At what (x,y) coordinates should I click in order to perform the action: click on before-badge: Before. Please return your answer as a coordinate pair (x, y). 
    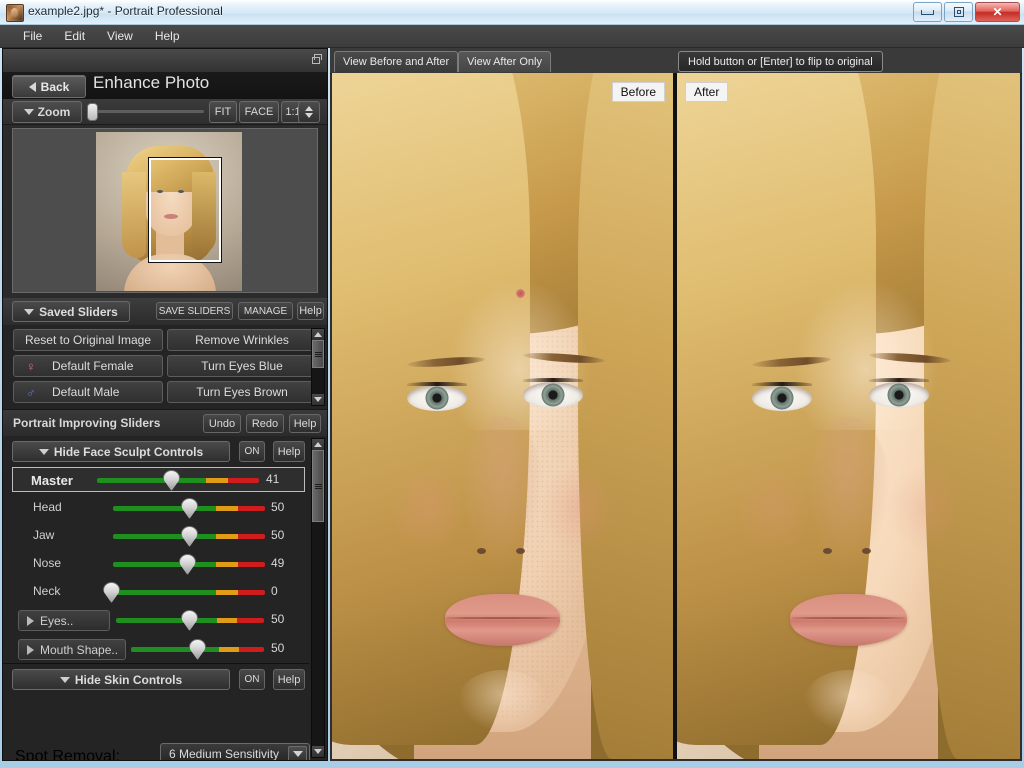
    Looking at the image, I should click on (638, 92).